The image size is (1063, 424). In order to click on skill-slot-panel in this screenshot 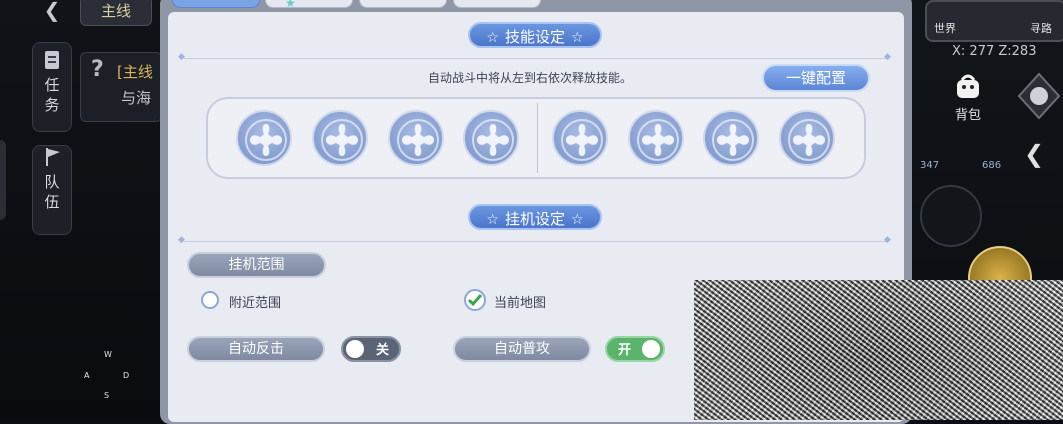, I will do `click(536, 138)`.